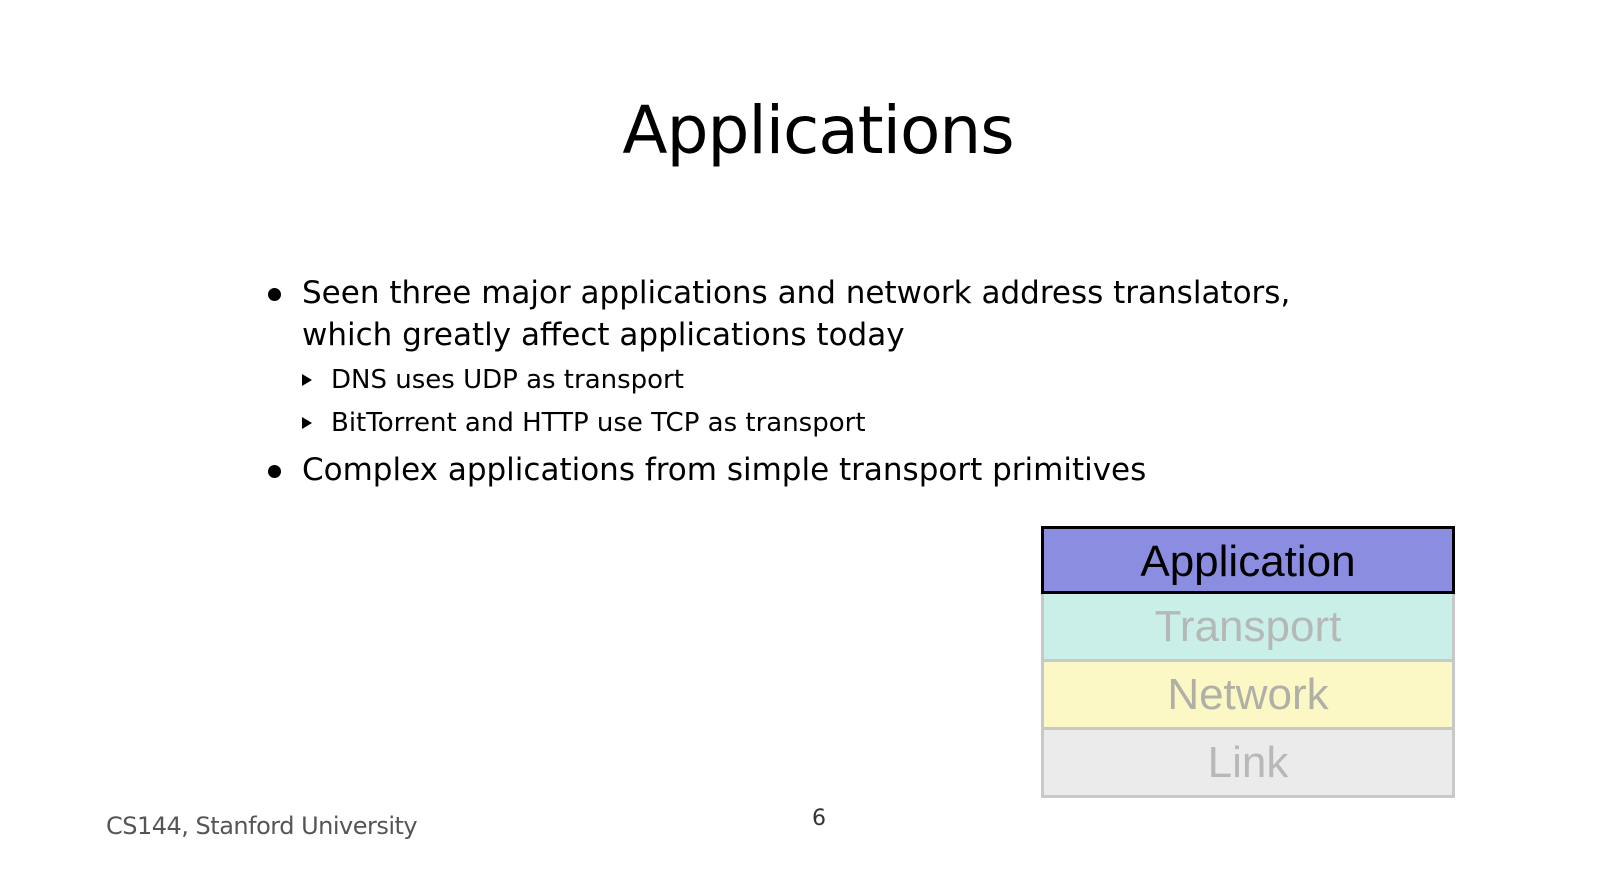 The image size is (1616, 892). Describe the element at coordinates (1248, 560) in the screenshot. I see `layer-application: Application` at that location.